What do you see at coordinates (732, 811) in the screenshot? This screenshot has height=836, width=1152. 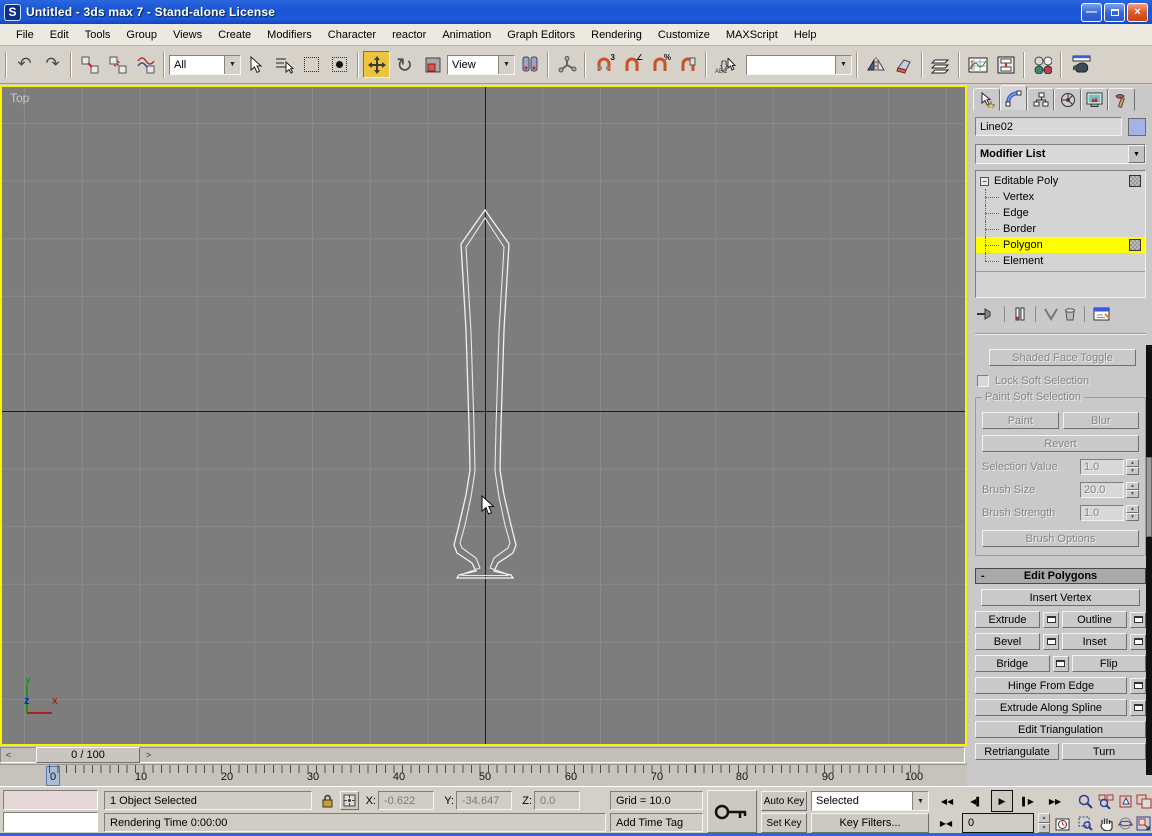 I see `set-keys-button` at bounding box center [732, 811].